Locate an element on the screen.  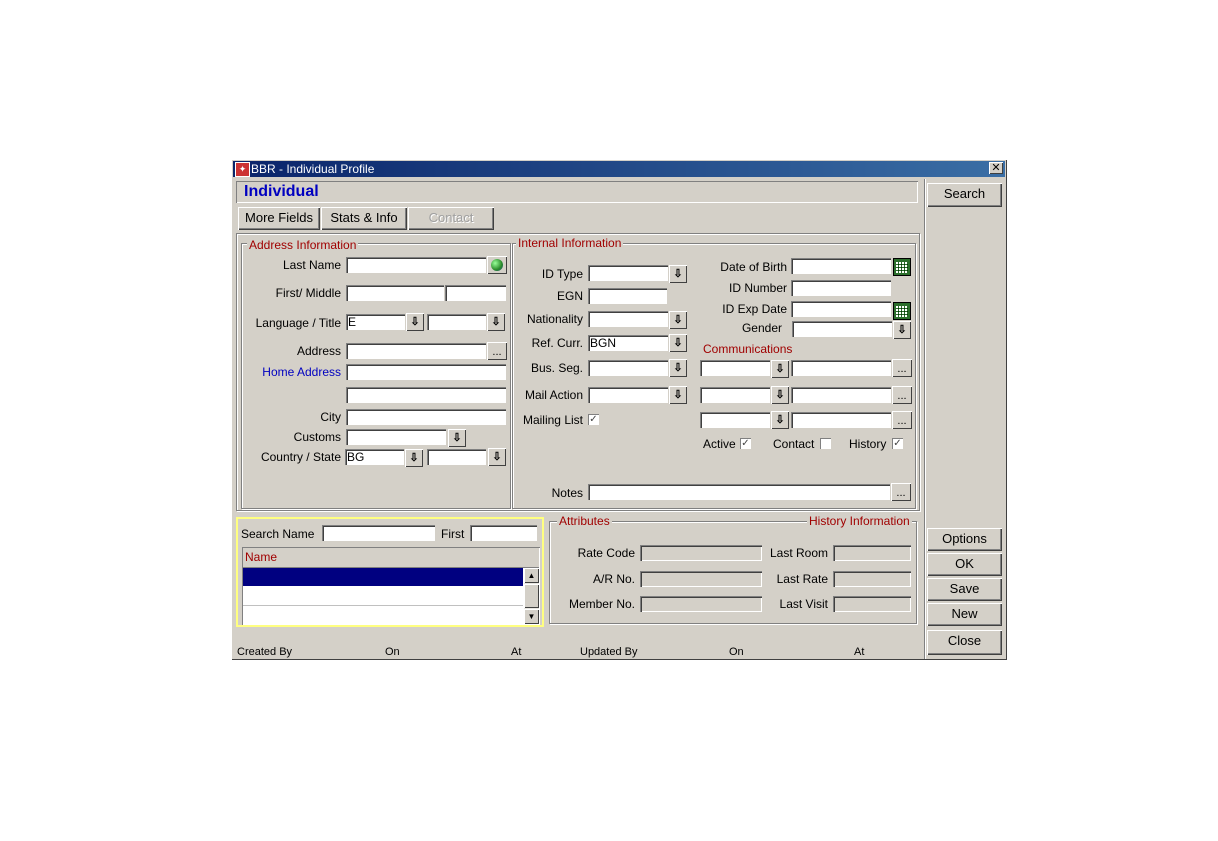
scroll-thumb is located at coordinates (531, 596).